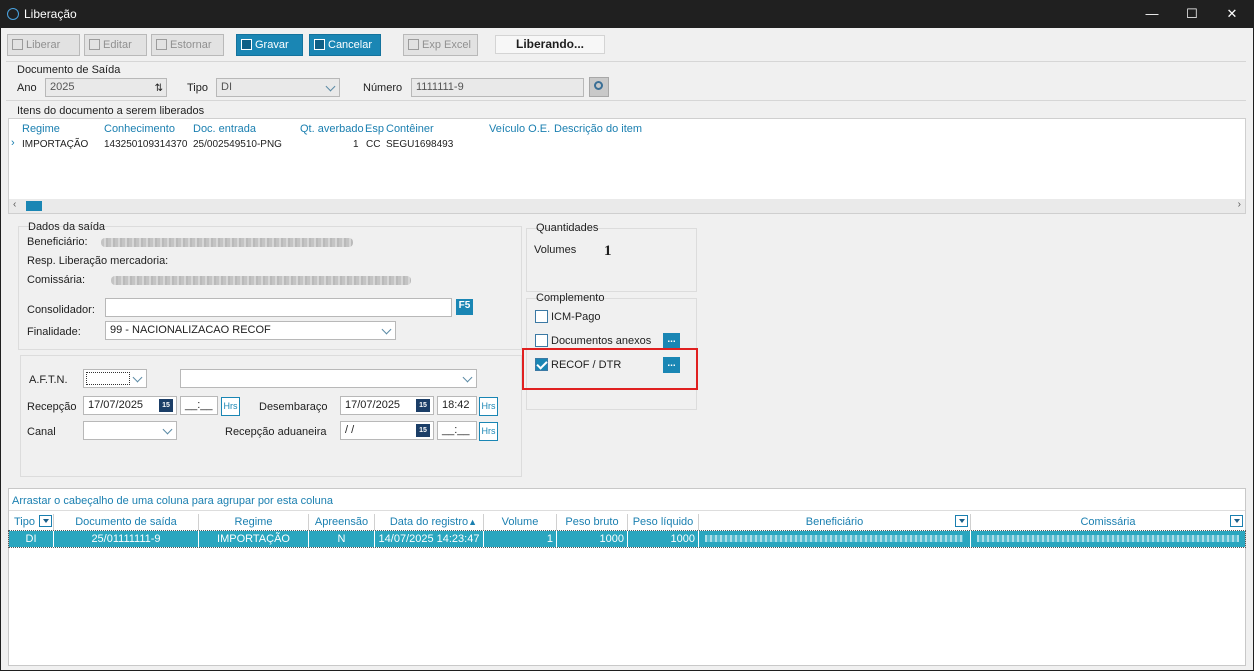 The image size is (1254, 671). Describe the element at coordinates (197, 88) in the screenshot. I see `tipo-label: Tipo` at that location.